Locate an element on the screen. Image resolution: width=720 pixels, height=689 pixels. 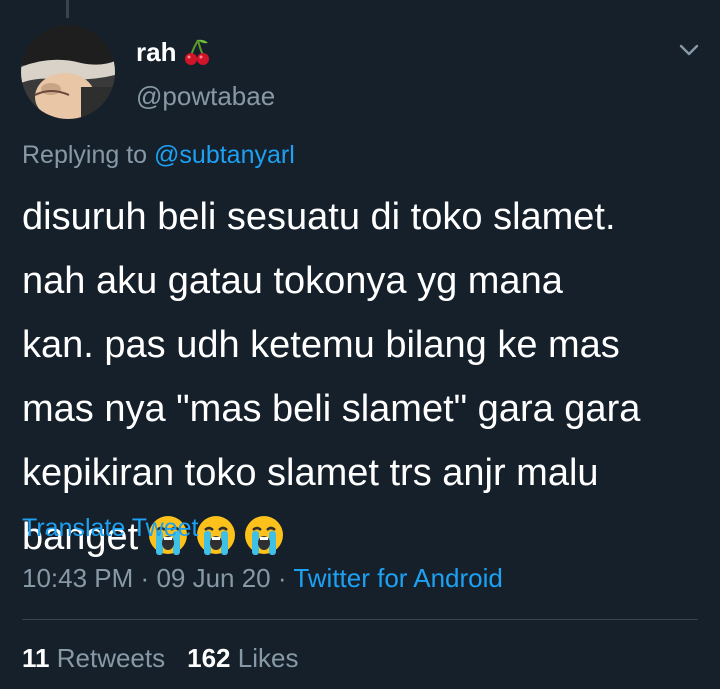
reply-mention-link: @subtanyarl is located at coordinates (224, 155).